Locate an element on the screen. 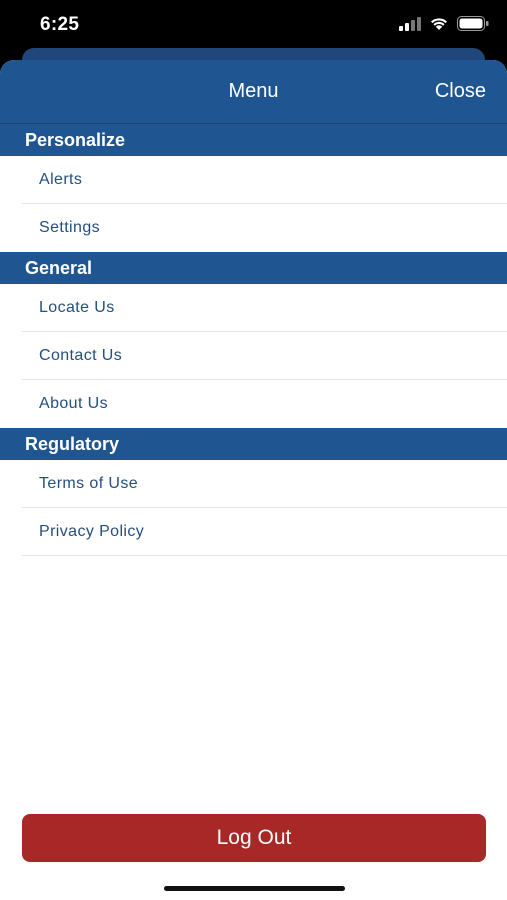 The image size is (507, 900). menu-item-locate-us: Locate Us is located at coordinates (253, 308).